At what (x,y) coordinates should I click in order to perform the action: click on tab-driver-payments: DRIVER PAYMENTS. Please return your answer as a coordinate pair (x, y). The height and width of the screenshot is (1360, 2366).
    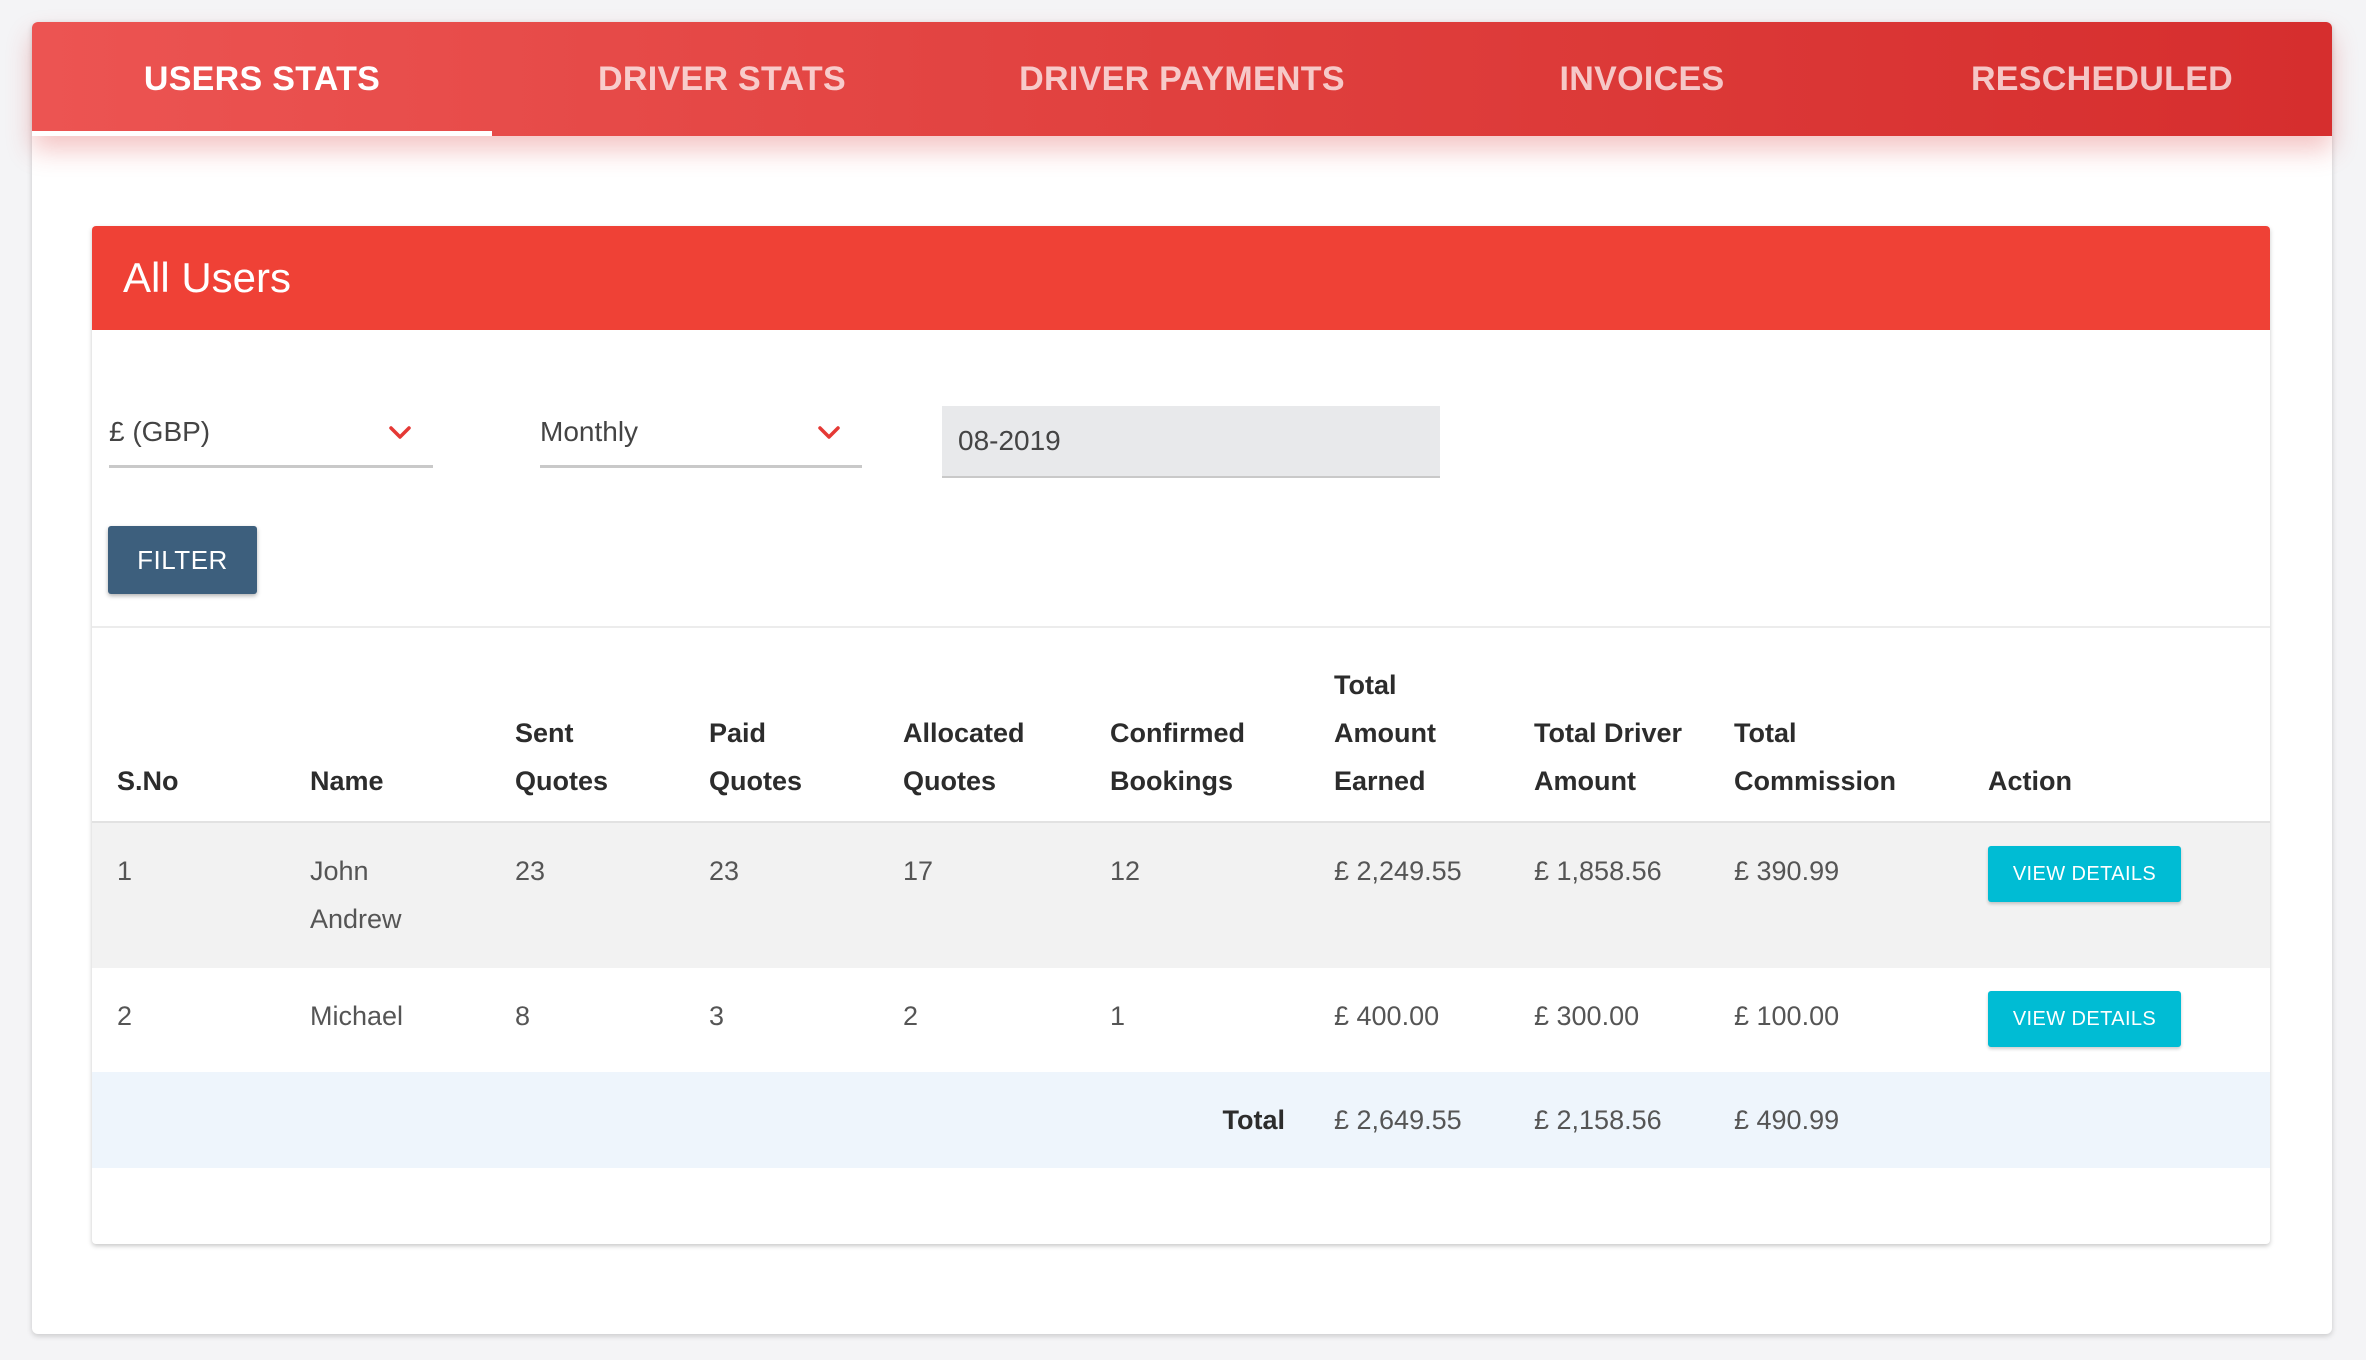
    Looking at the image, I should click on (1182, 79).